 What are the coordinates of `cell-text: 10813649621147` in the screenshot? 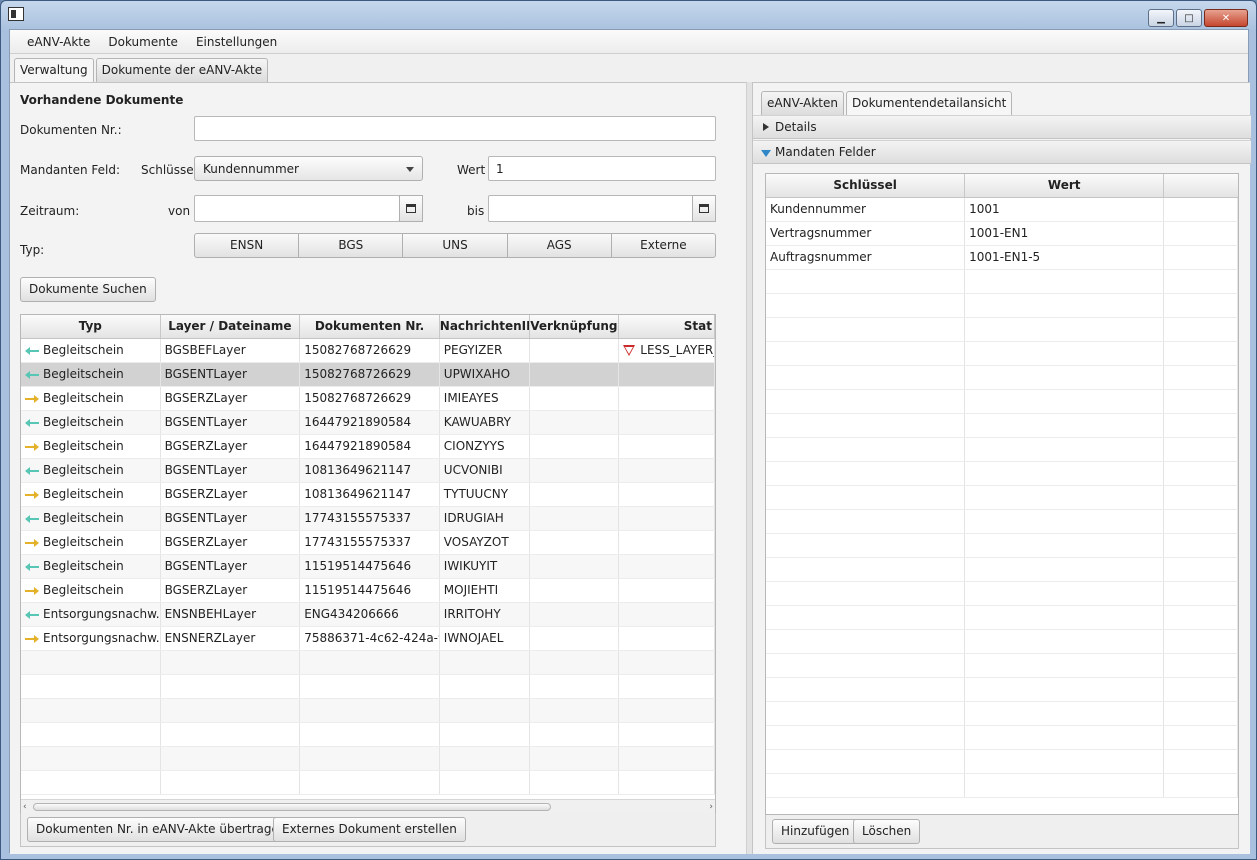 It's located at (358, 470).